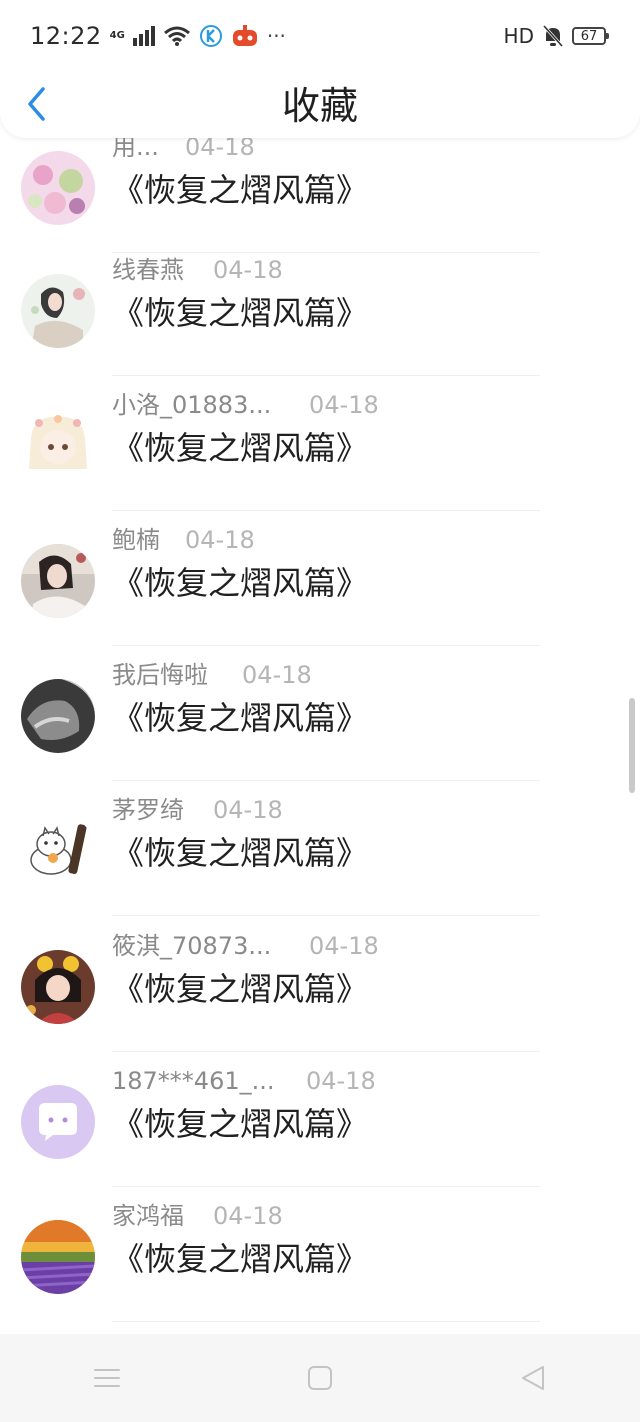 This screenshot has height=1422, width=640. What do you see at coordinates (632, 745) in the screenshot?
I see `scrollbar` at bounding box center [632, 745].